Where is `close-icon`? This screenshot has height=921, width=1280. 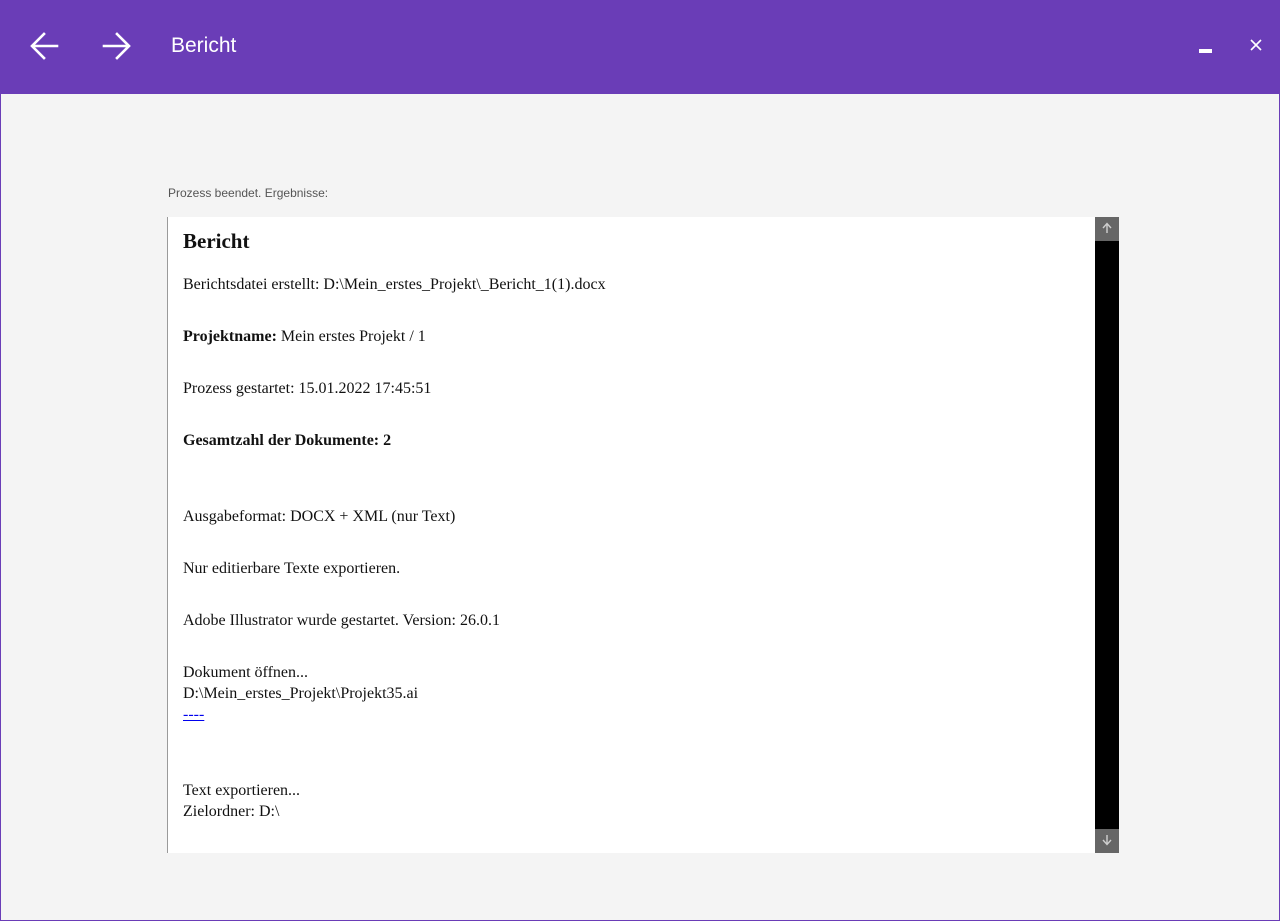
close-icon is located at coordinates (1256, 45).